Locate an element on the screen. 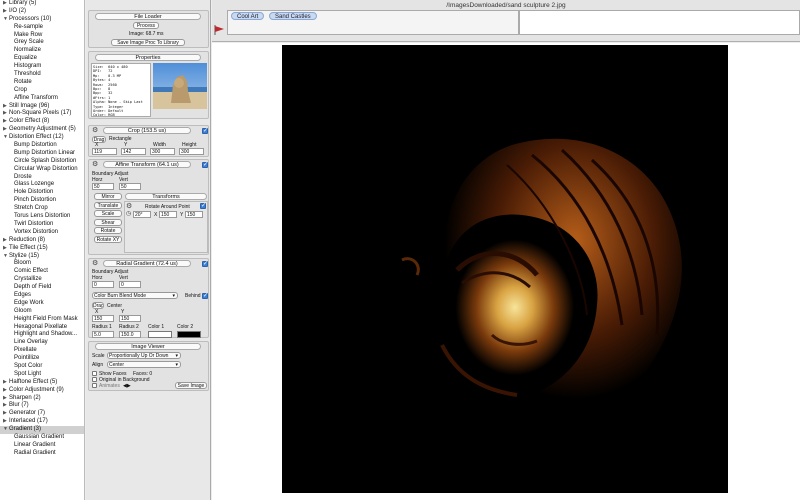 Image resolution: width=800 pixels, height=500 pixels. angle-dial-icon: ◷ is located at coordinates (129, 214).